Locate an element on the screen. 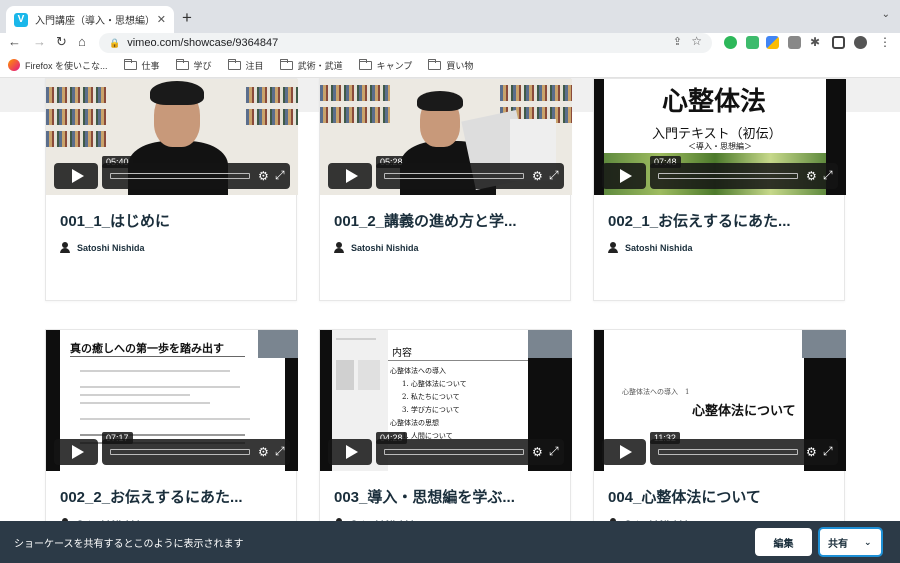 Image resolution: width=900 pixels, height=563 pixels. bookmark-folder-martial-arts: 武術・武道 is located at coordinates (311, 65).